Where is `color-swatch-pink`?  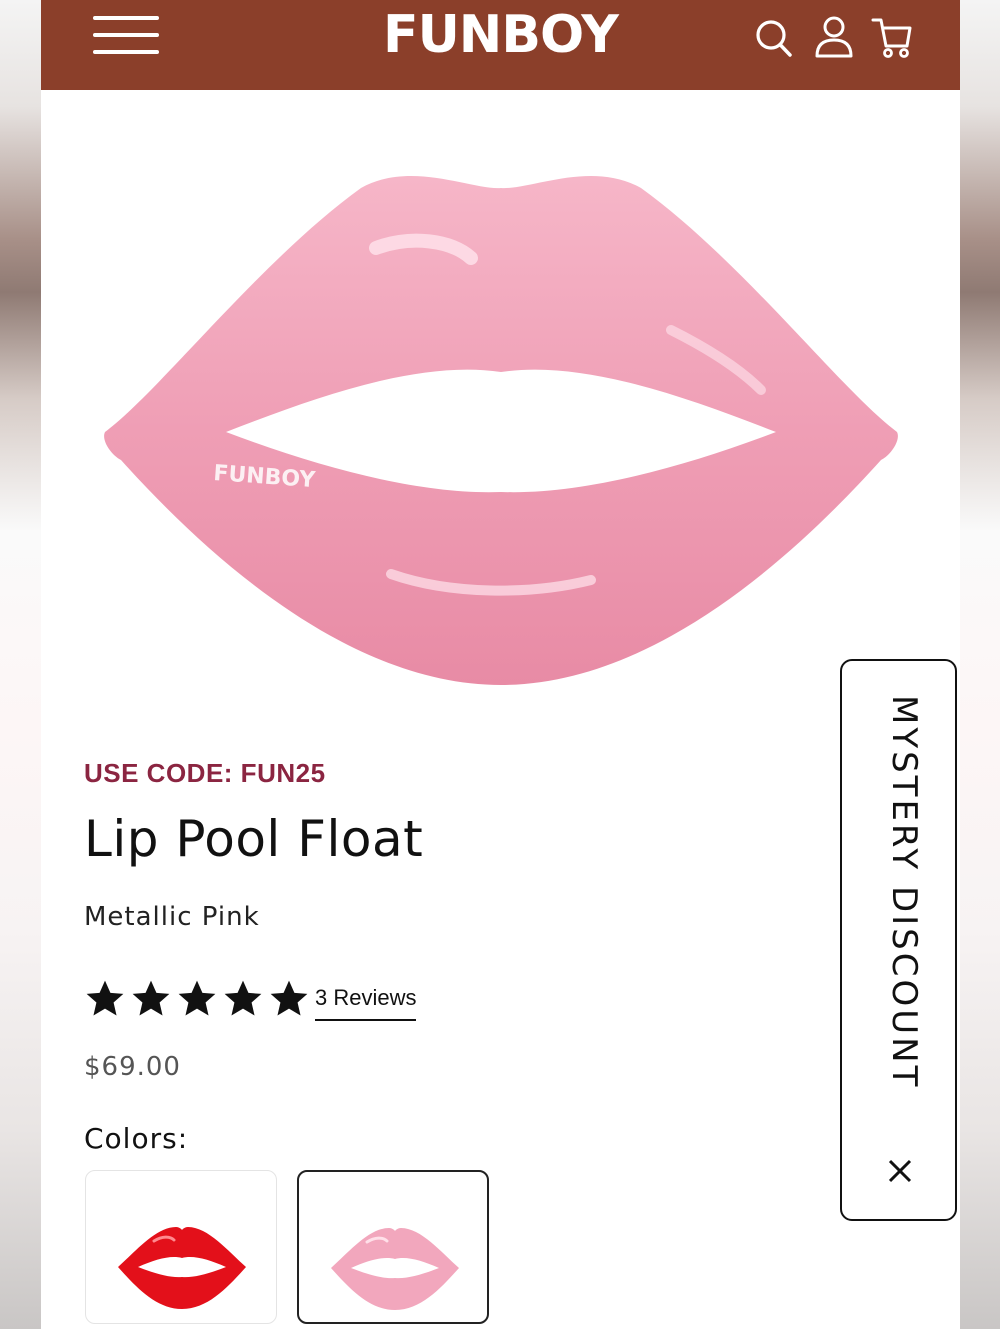 color-swatch-pink is located at coordinates (393, 1247).